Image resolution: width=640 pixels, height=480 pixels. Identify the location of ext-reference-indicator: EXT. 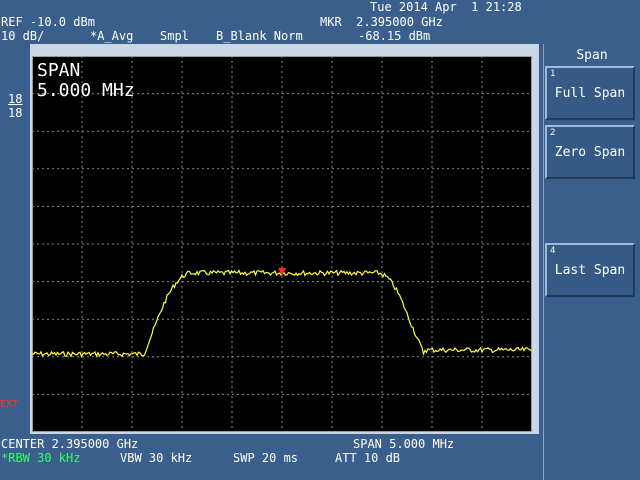
(9, 404).